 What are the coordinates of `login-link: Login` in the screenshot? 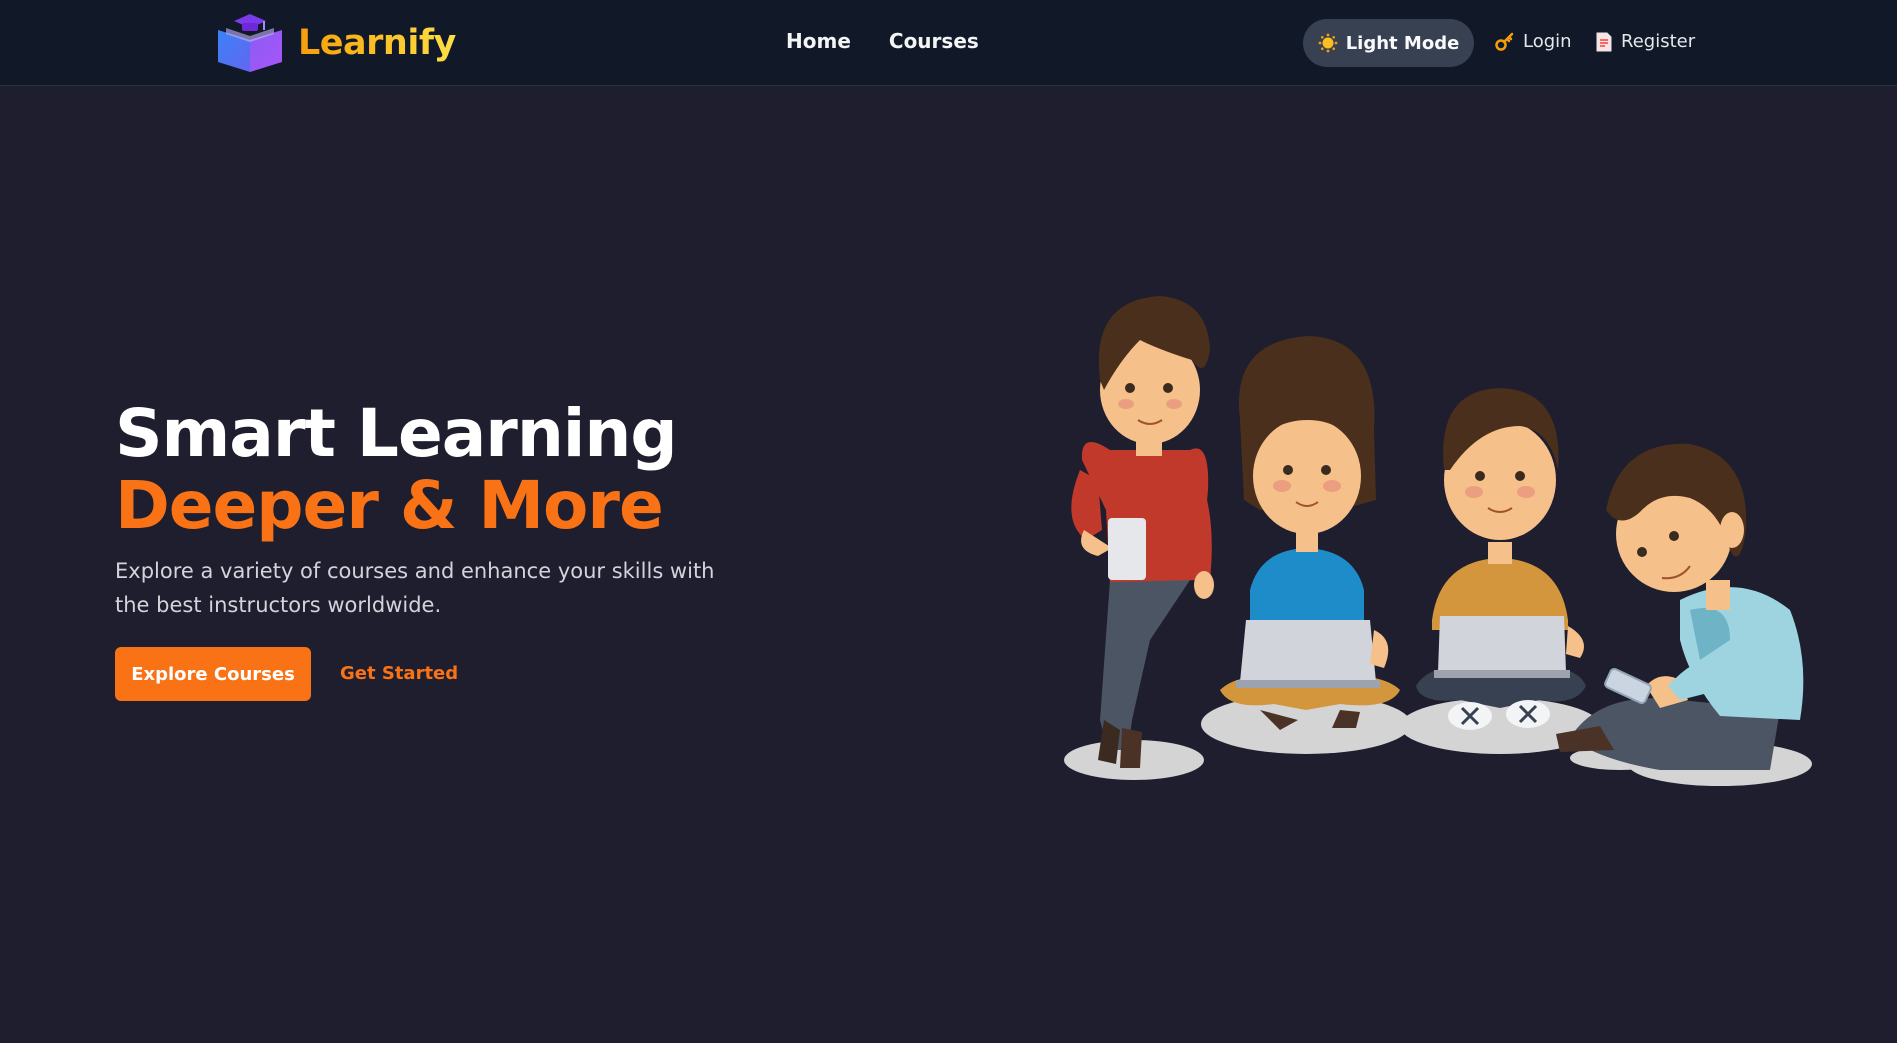 It's located at (1533, 41).